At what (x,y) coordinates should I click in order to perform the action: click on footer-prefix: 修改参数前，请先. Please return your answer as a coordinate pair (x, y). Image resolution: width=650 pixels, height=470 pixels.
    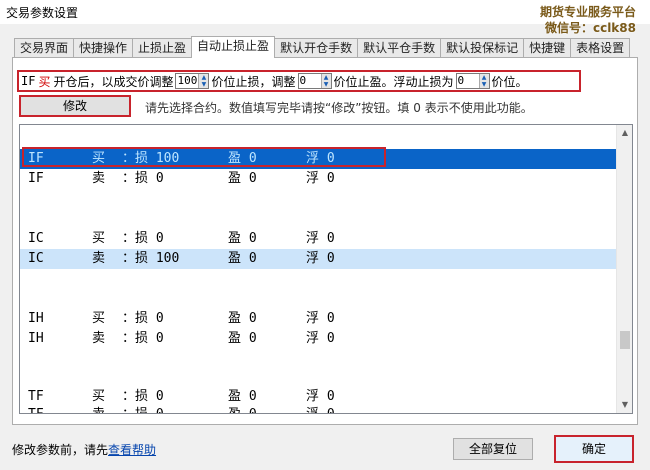
    Looking at the image, I should click on (60, 450).